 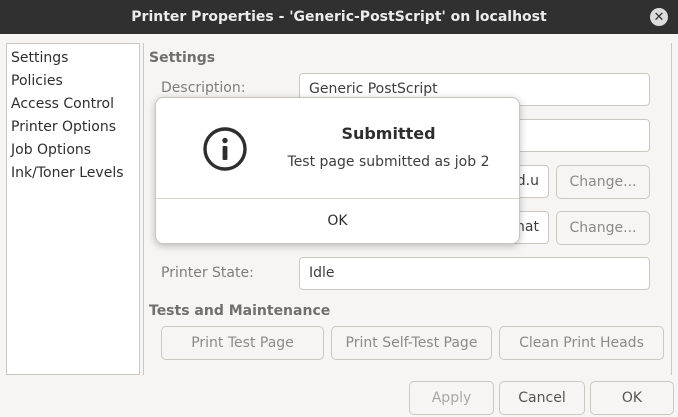 What do you see at coordinates (73, 173) in the screenshot?
I see `sidebar-item-ink-toner-levels: Ink/Toner Levels` at bounding box center [73, 173].